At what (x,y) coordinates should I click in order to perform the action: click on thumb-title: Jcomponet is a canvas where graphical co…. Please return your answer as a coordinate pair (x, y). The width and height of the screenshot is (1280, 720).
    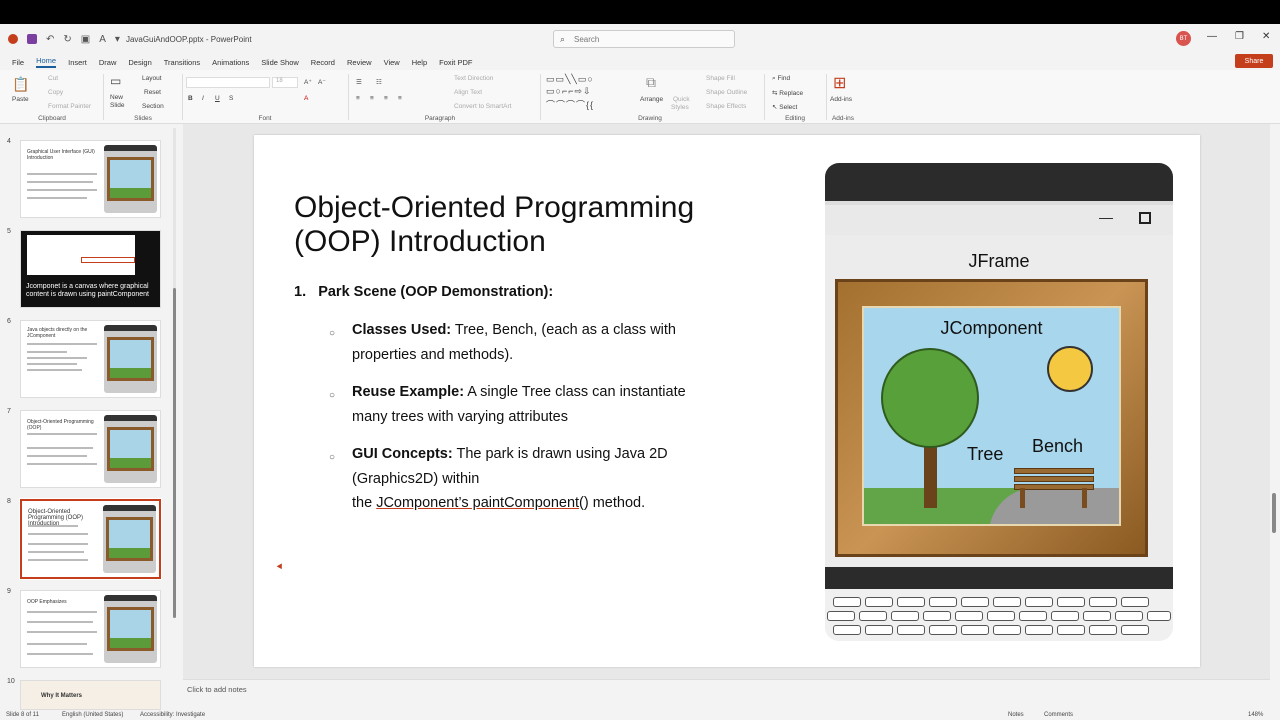
    Looking at the image, I should click on (87, 290).